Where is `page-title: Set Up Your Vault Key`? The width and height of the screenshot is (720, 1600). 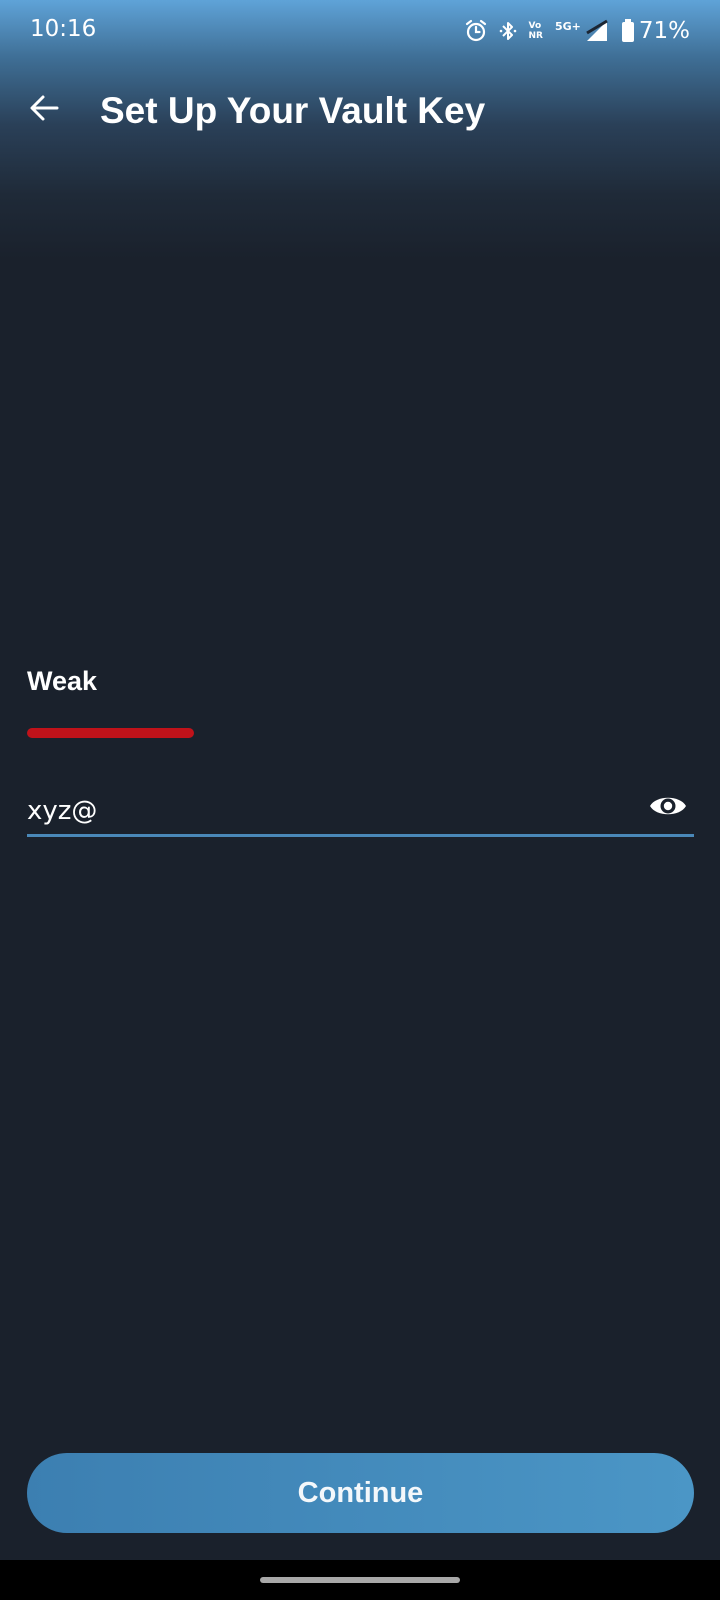 page-title: Set Up Your Vault Key is located at coordinates (293, 110).